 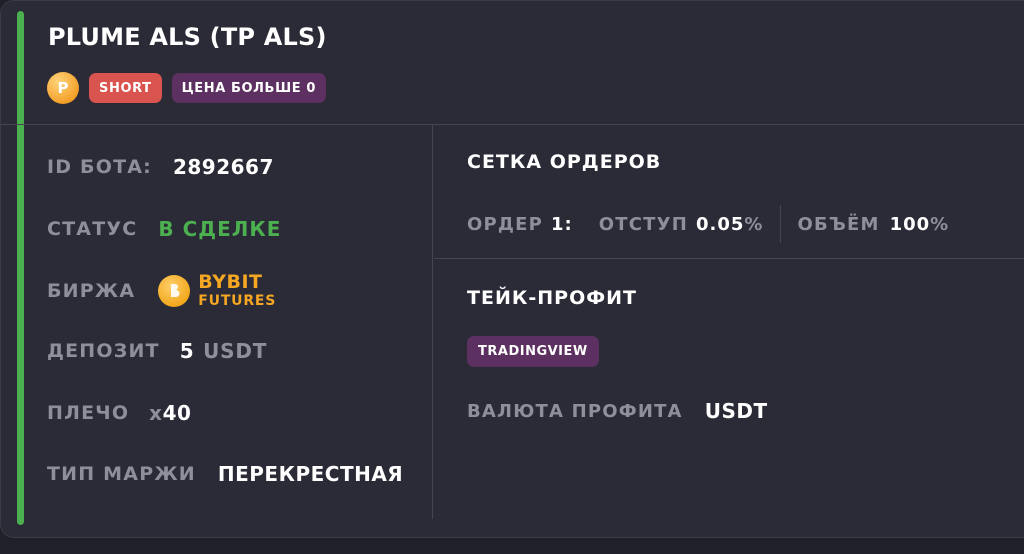 I want to click on leverage-row: ПЛЕЧО x 40, so click(x=119, y=413).